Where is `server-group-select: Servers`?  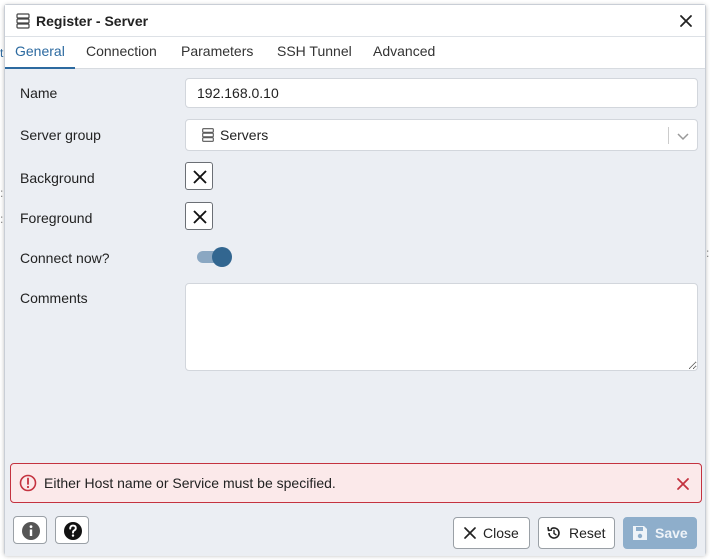 server-group-select: Servers is located at coordinates (441, 135).